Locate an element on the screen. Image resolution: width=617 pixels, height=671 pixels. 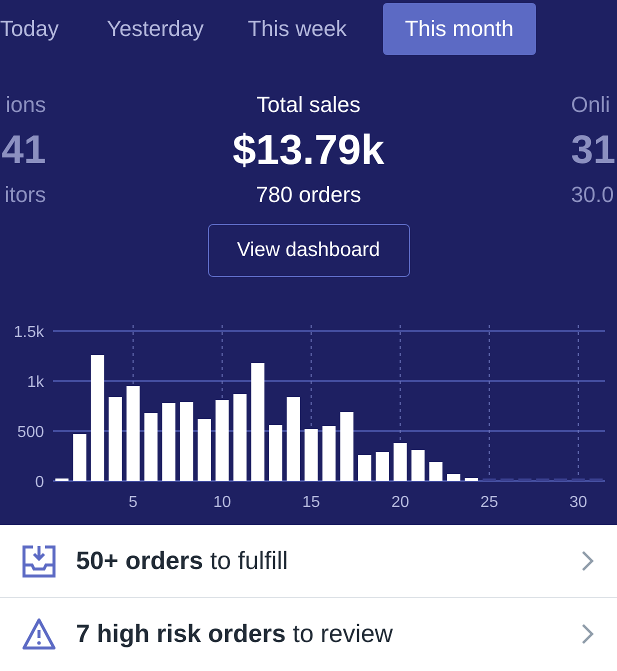
period-tab: This week is located at coordinates (297, 29).